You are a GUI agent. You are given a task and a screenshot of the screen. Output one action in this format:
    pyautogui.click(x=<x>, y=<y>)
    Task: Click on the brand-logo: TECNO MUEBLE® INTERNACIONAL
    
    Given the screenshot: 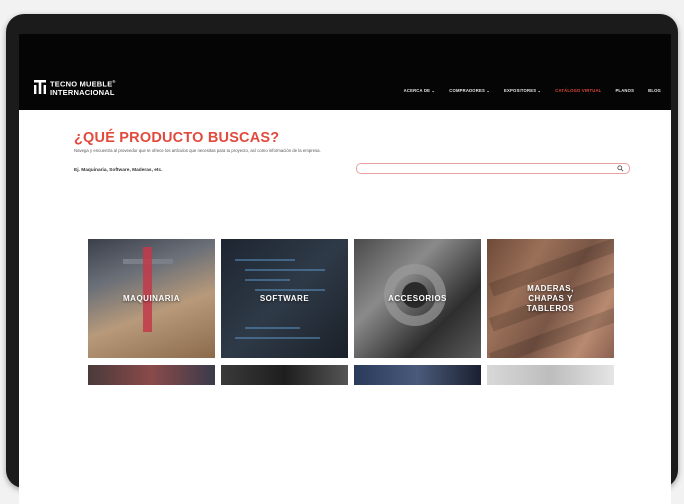 What is the action you would take?
    pyautogui.click(x=75, y=87)
    